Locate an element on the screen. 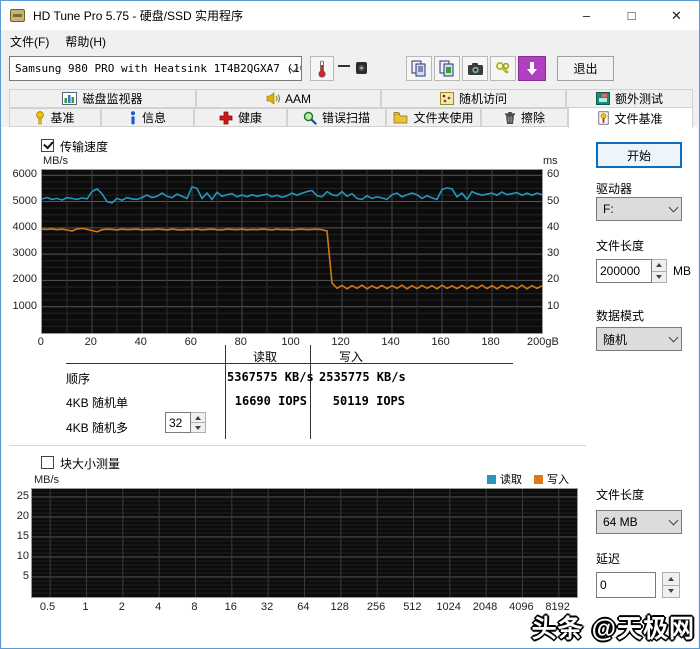  camera-icon is located at coordinates (475, 68).